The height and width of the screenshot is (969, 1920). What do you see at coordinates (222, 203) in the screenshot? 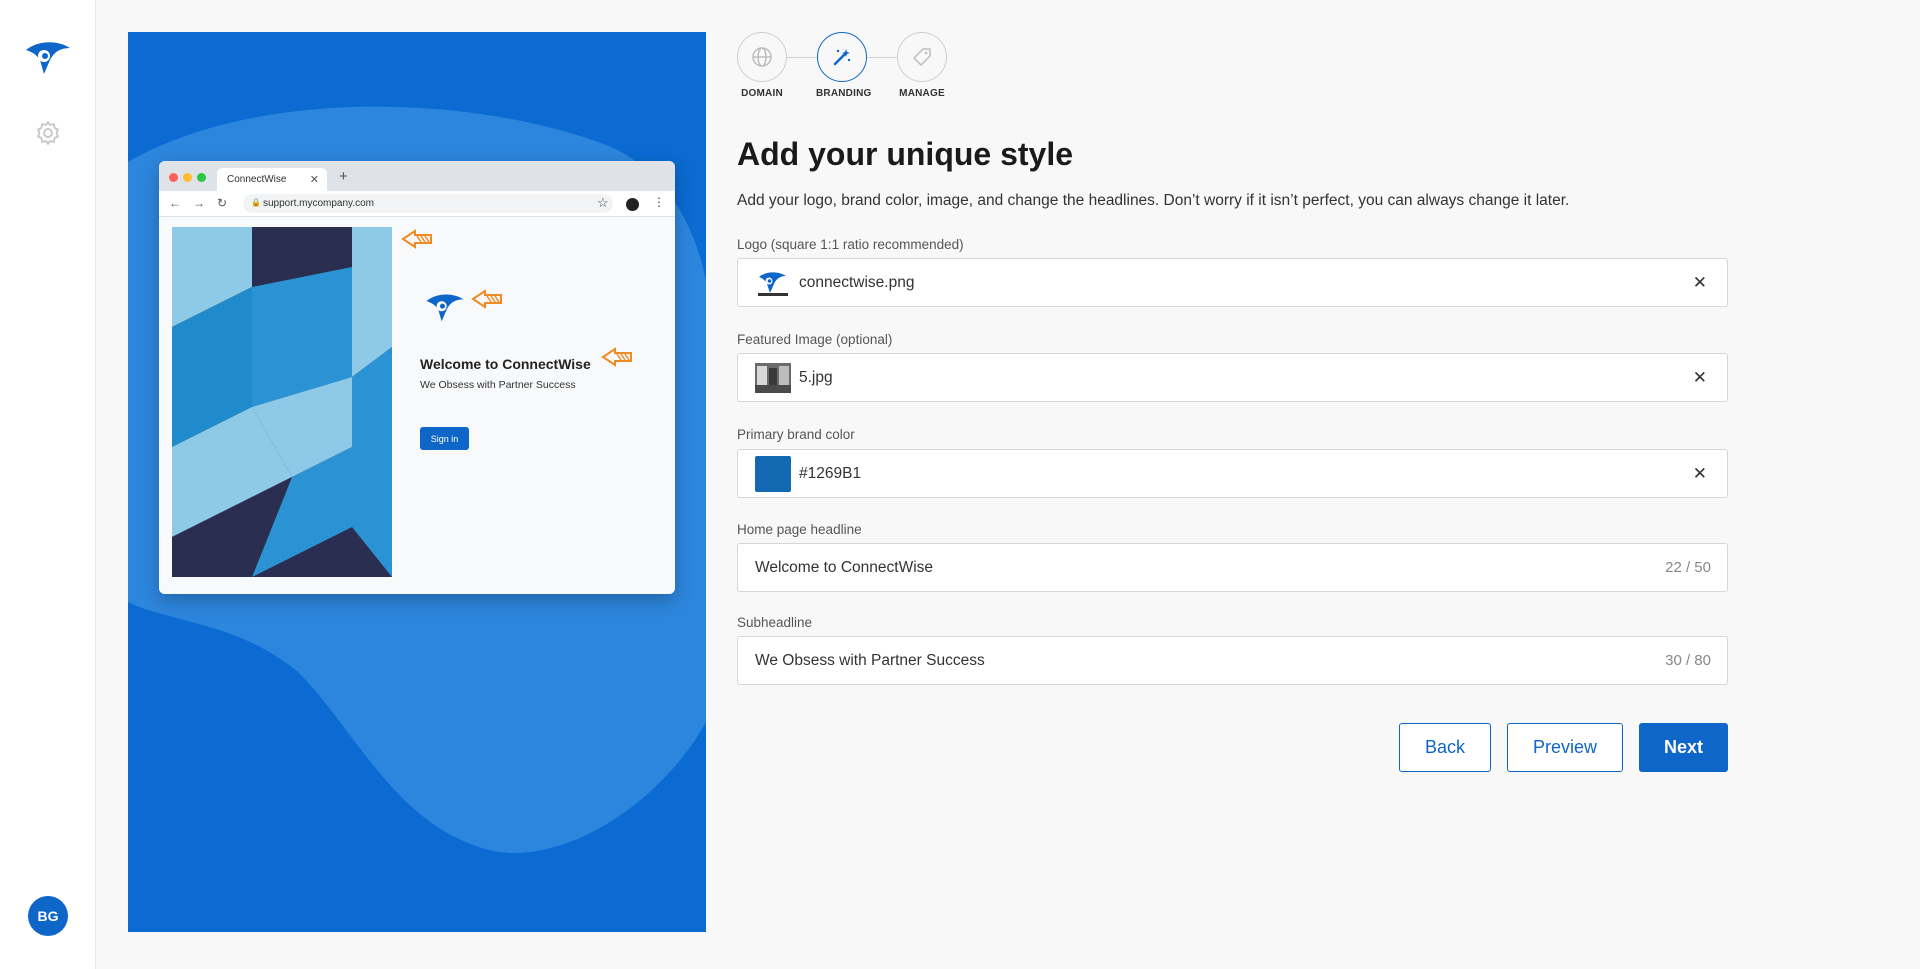
I see `reload-icon: ↻` at bounding box center [222, 203].